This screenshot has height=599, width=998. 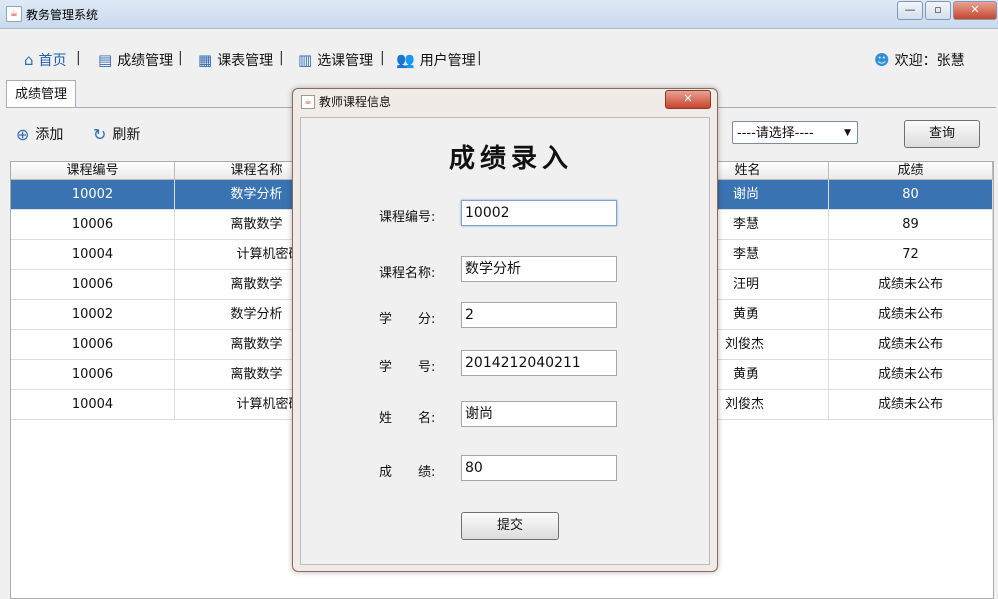 I want to click on menu-course-selection: ▥ 选课管理, so click(x=335, y=60).